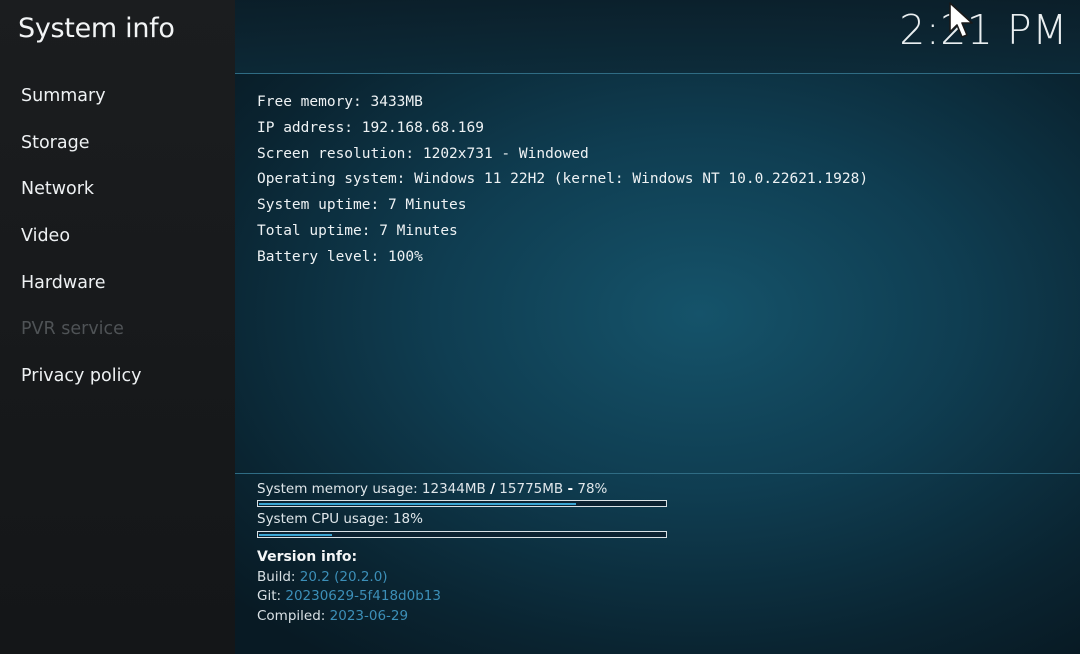  I want to click on info-battery-level: Battery level: 100%, so click(340, 256).